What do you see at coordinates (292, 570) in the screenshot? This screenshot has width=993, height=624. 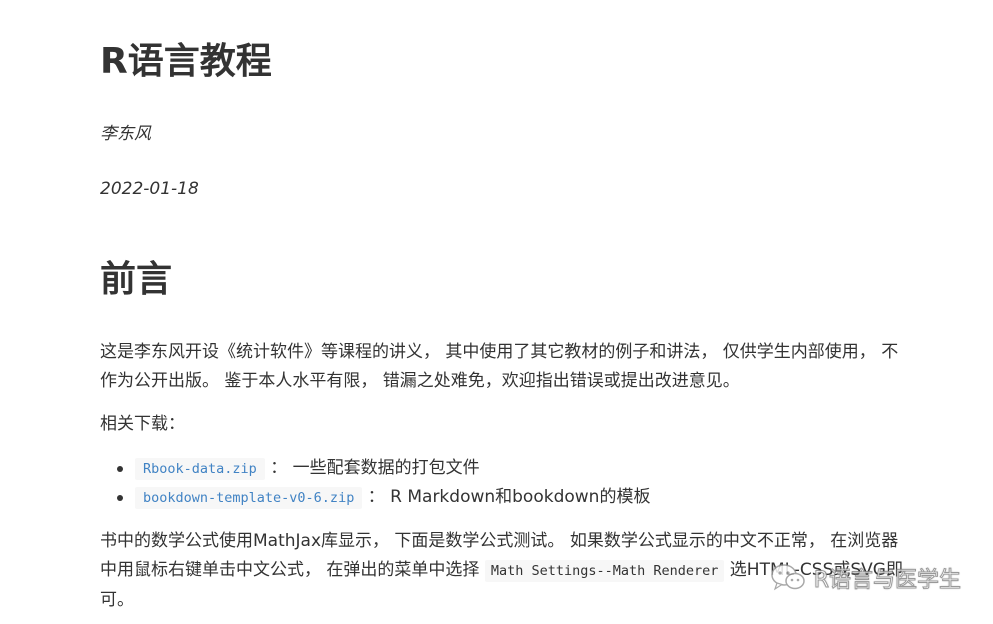 I see `math-note-text-before: 中用鼠标右键单击中文公式， 在弹出的菜单中选择` at bounding box center [292, 570].